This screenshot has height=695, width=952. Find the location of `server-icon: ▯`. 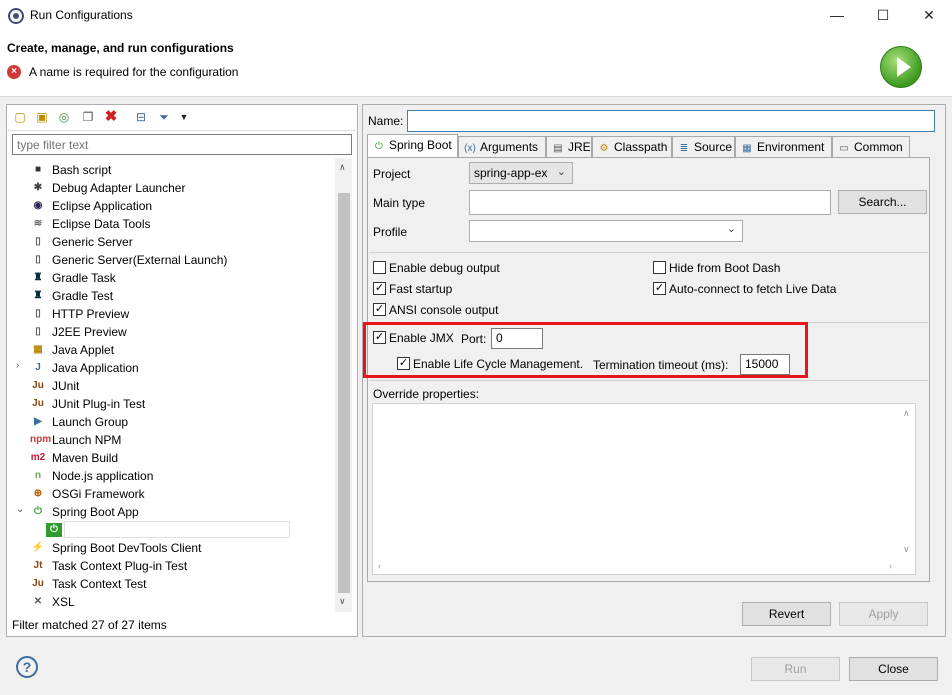

server-icon: ▯ is located at coordinates (38, 259).